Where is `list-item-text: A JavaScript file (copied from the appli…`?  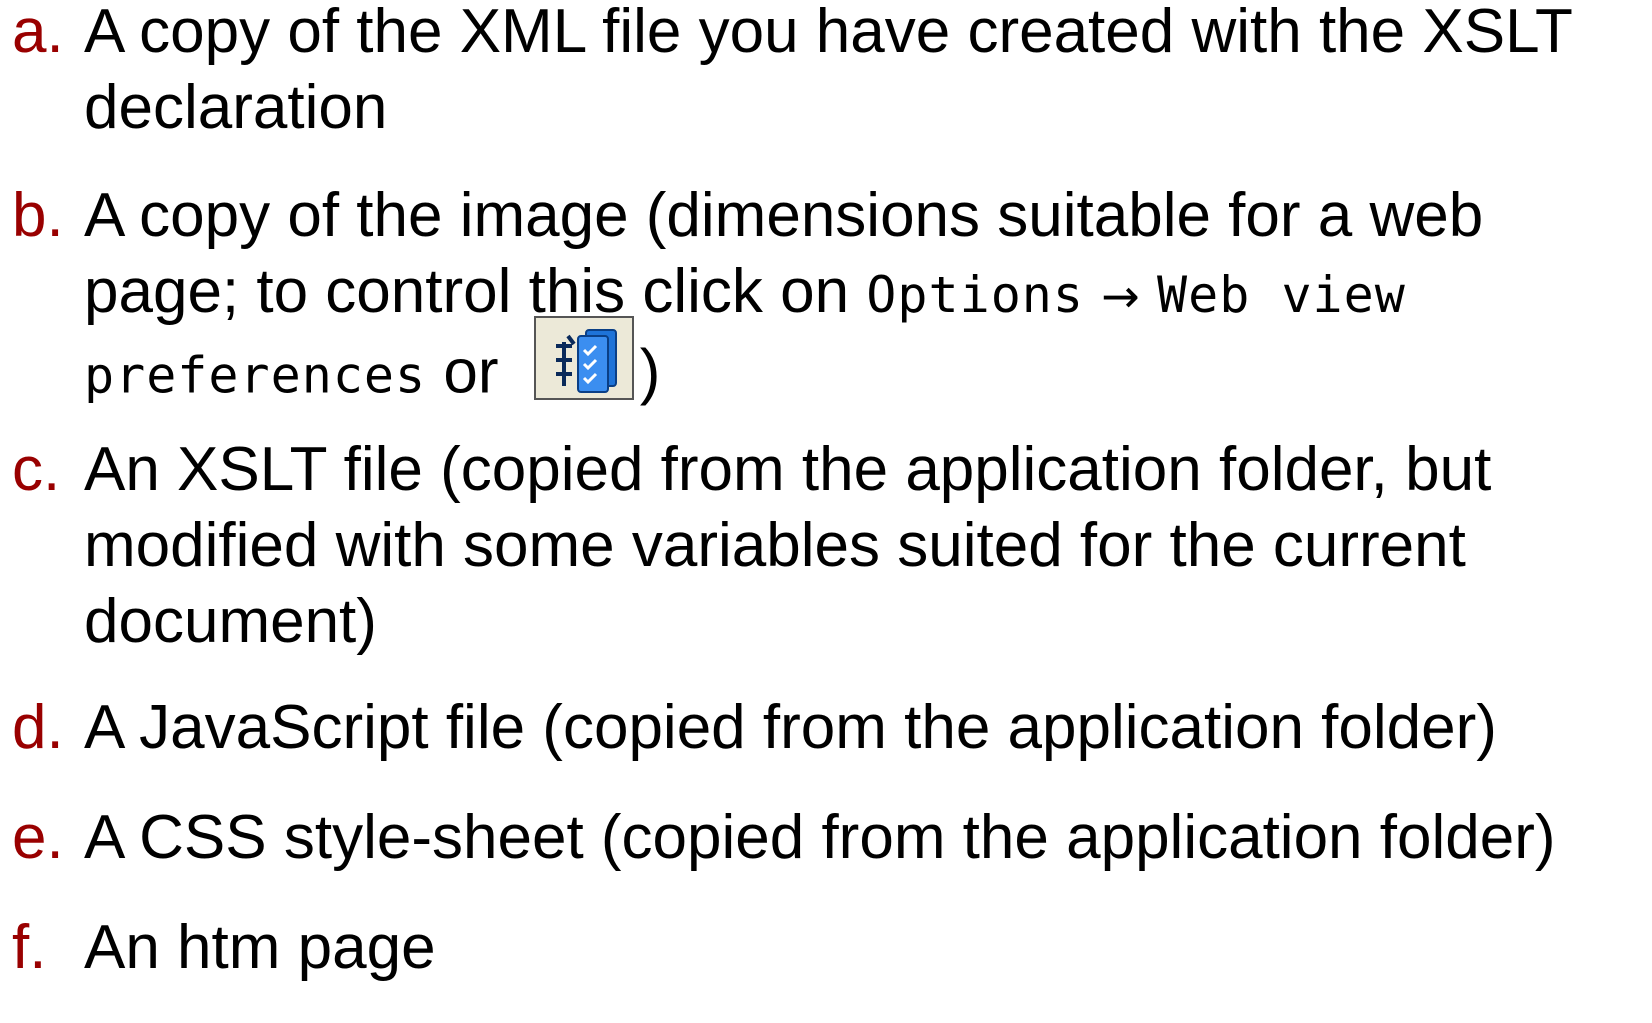
list-item-text: A JavaScript file (copied from the appli… is located at coordinates (864, 728).